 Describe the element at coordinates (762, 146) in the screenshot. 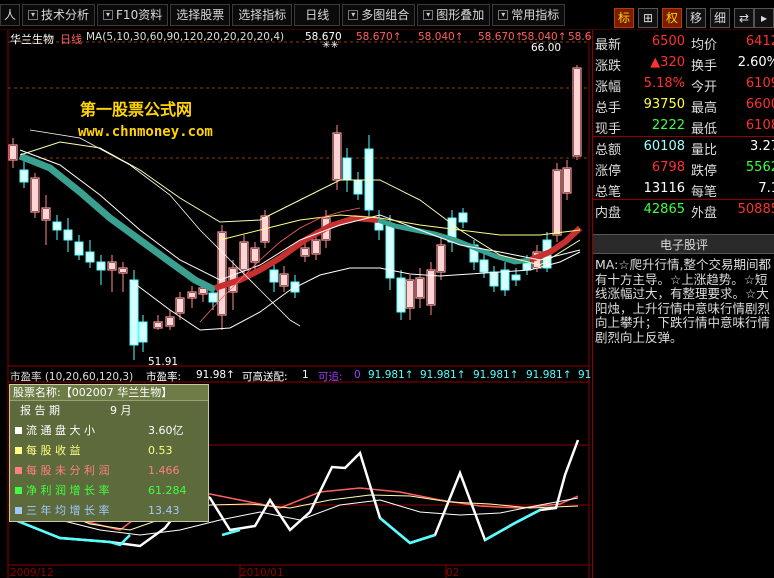

I see `quote-value: 3.27` at that location.